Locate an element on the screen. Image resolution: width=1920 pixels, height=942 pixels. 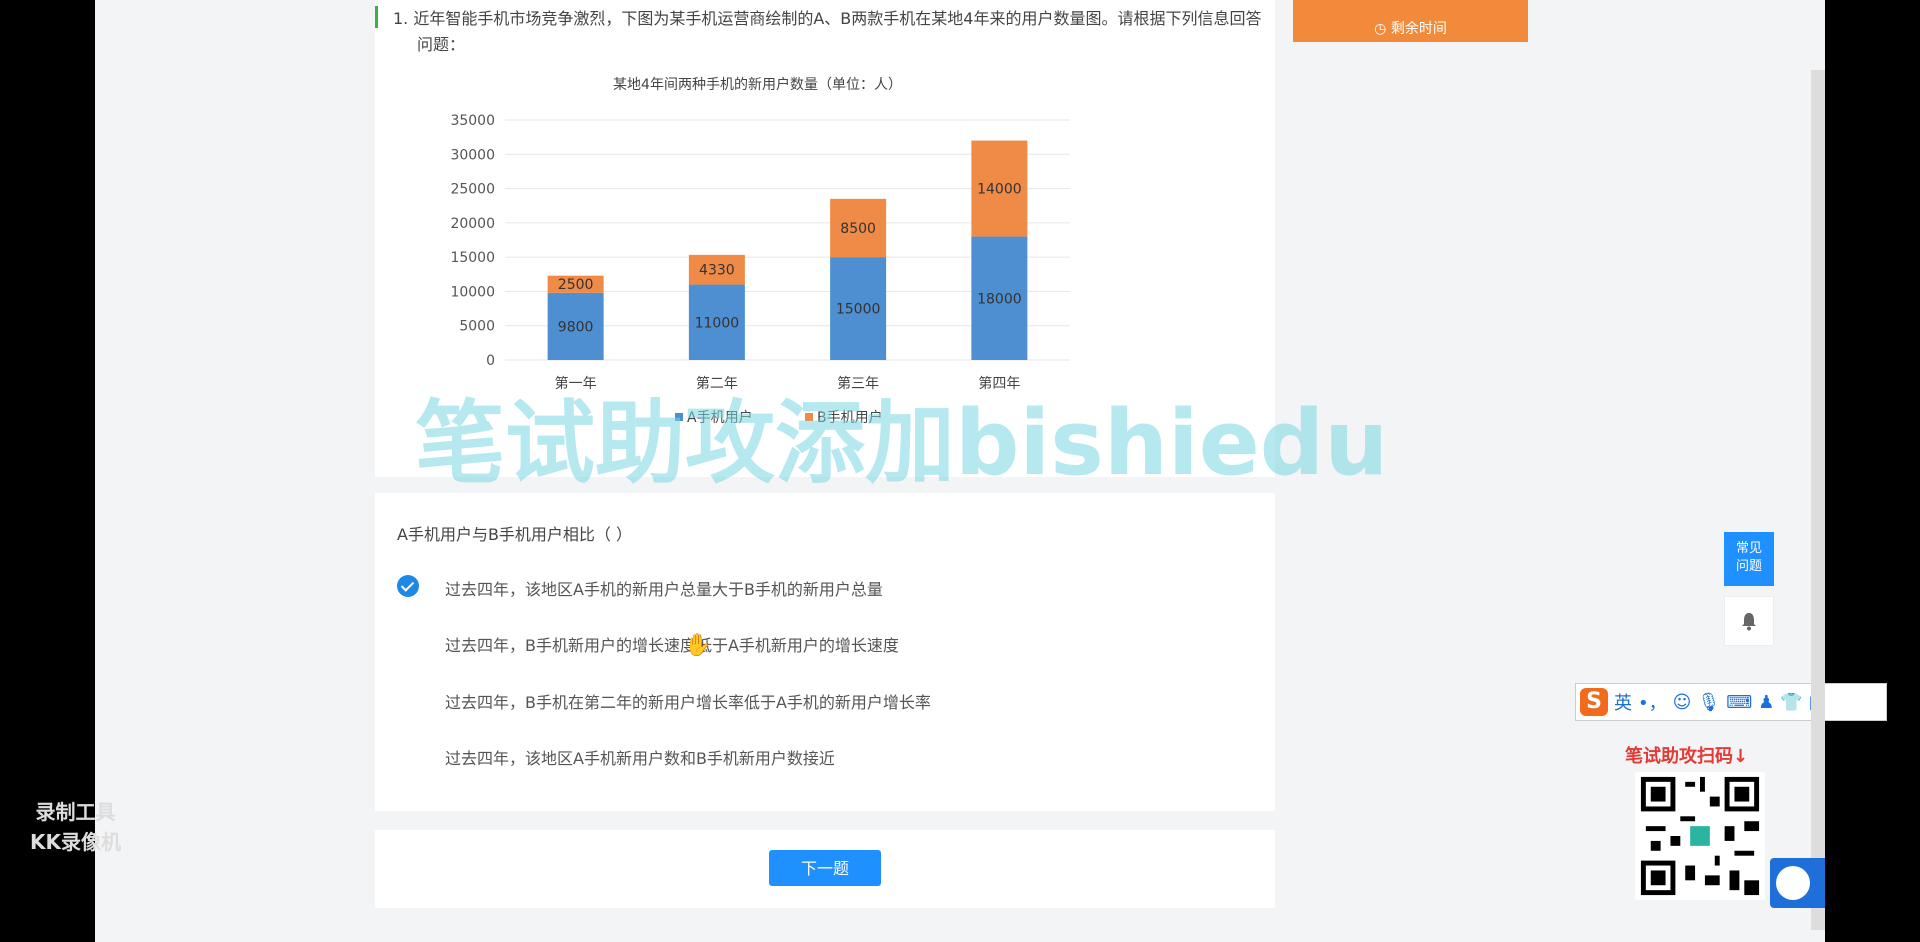
faq-line2: 问题 is located at coordinates (1748, 566).